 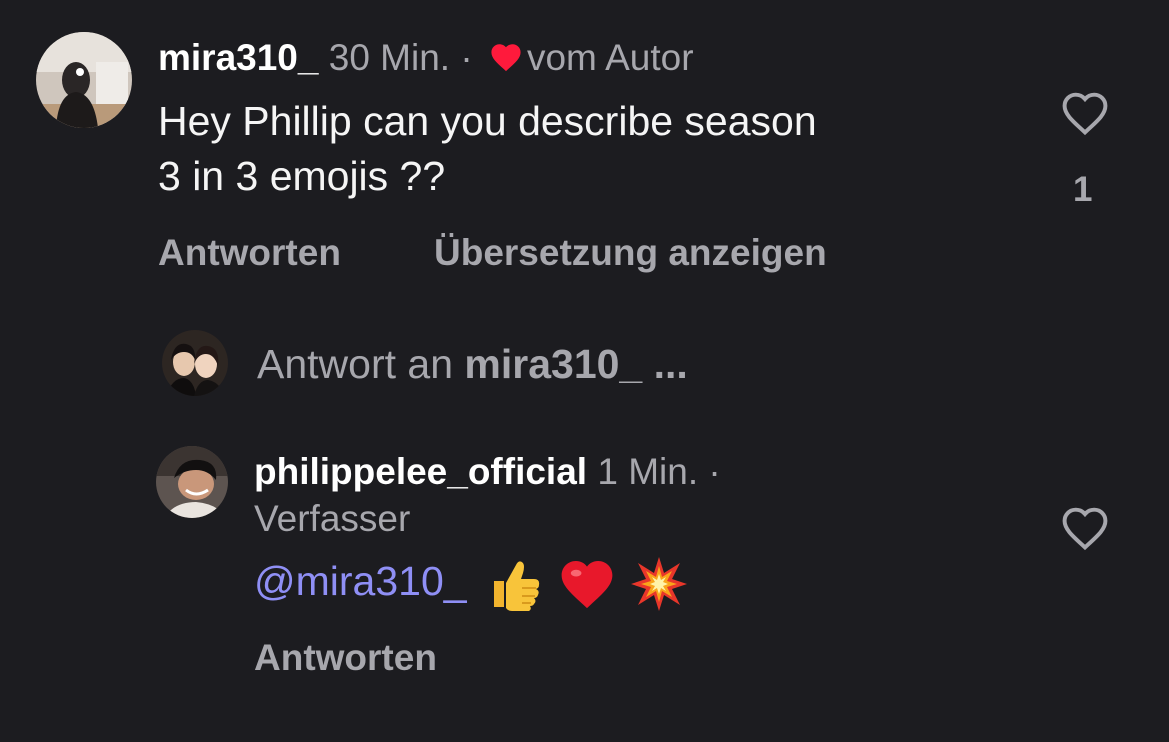 I want to click on commenter-avatar, so click(x=84, y=80).